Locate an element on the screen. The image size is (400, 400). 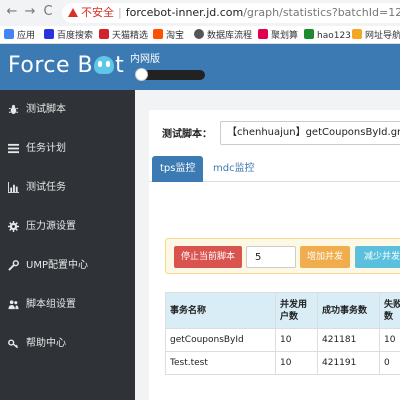
env-label: 内网版 is located at coordinates (145, 59).